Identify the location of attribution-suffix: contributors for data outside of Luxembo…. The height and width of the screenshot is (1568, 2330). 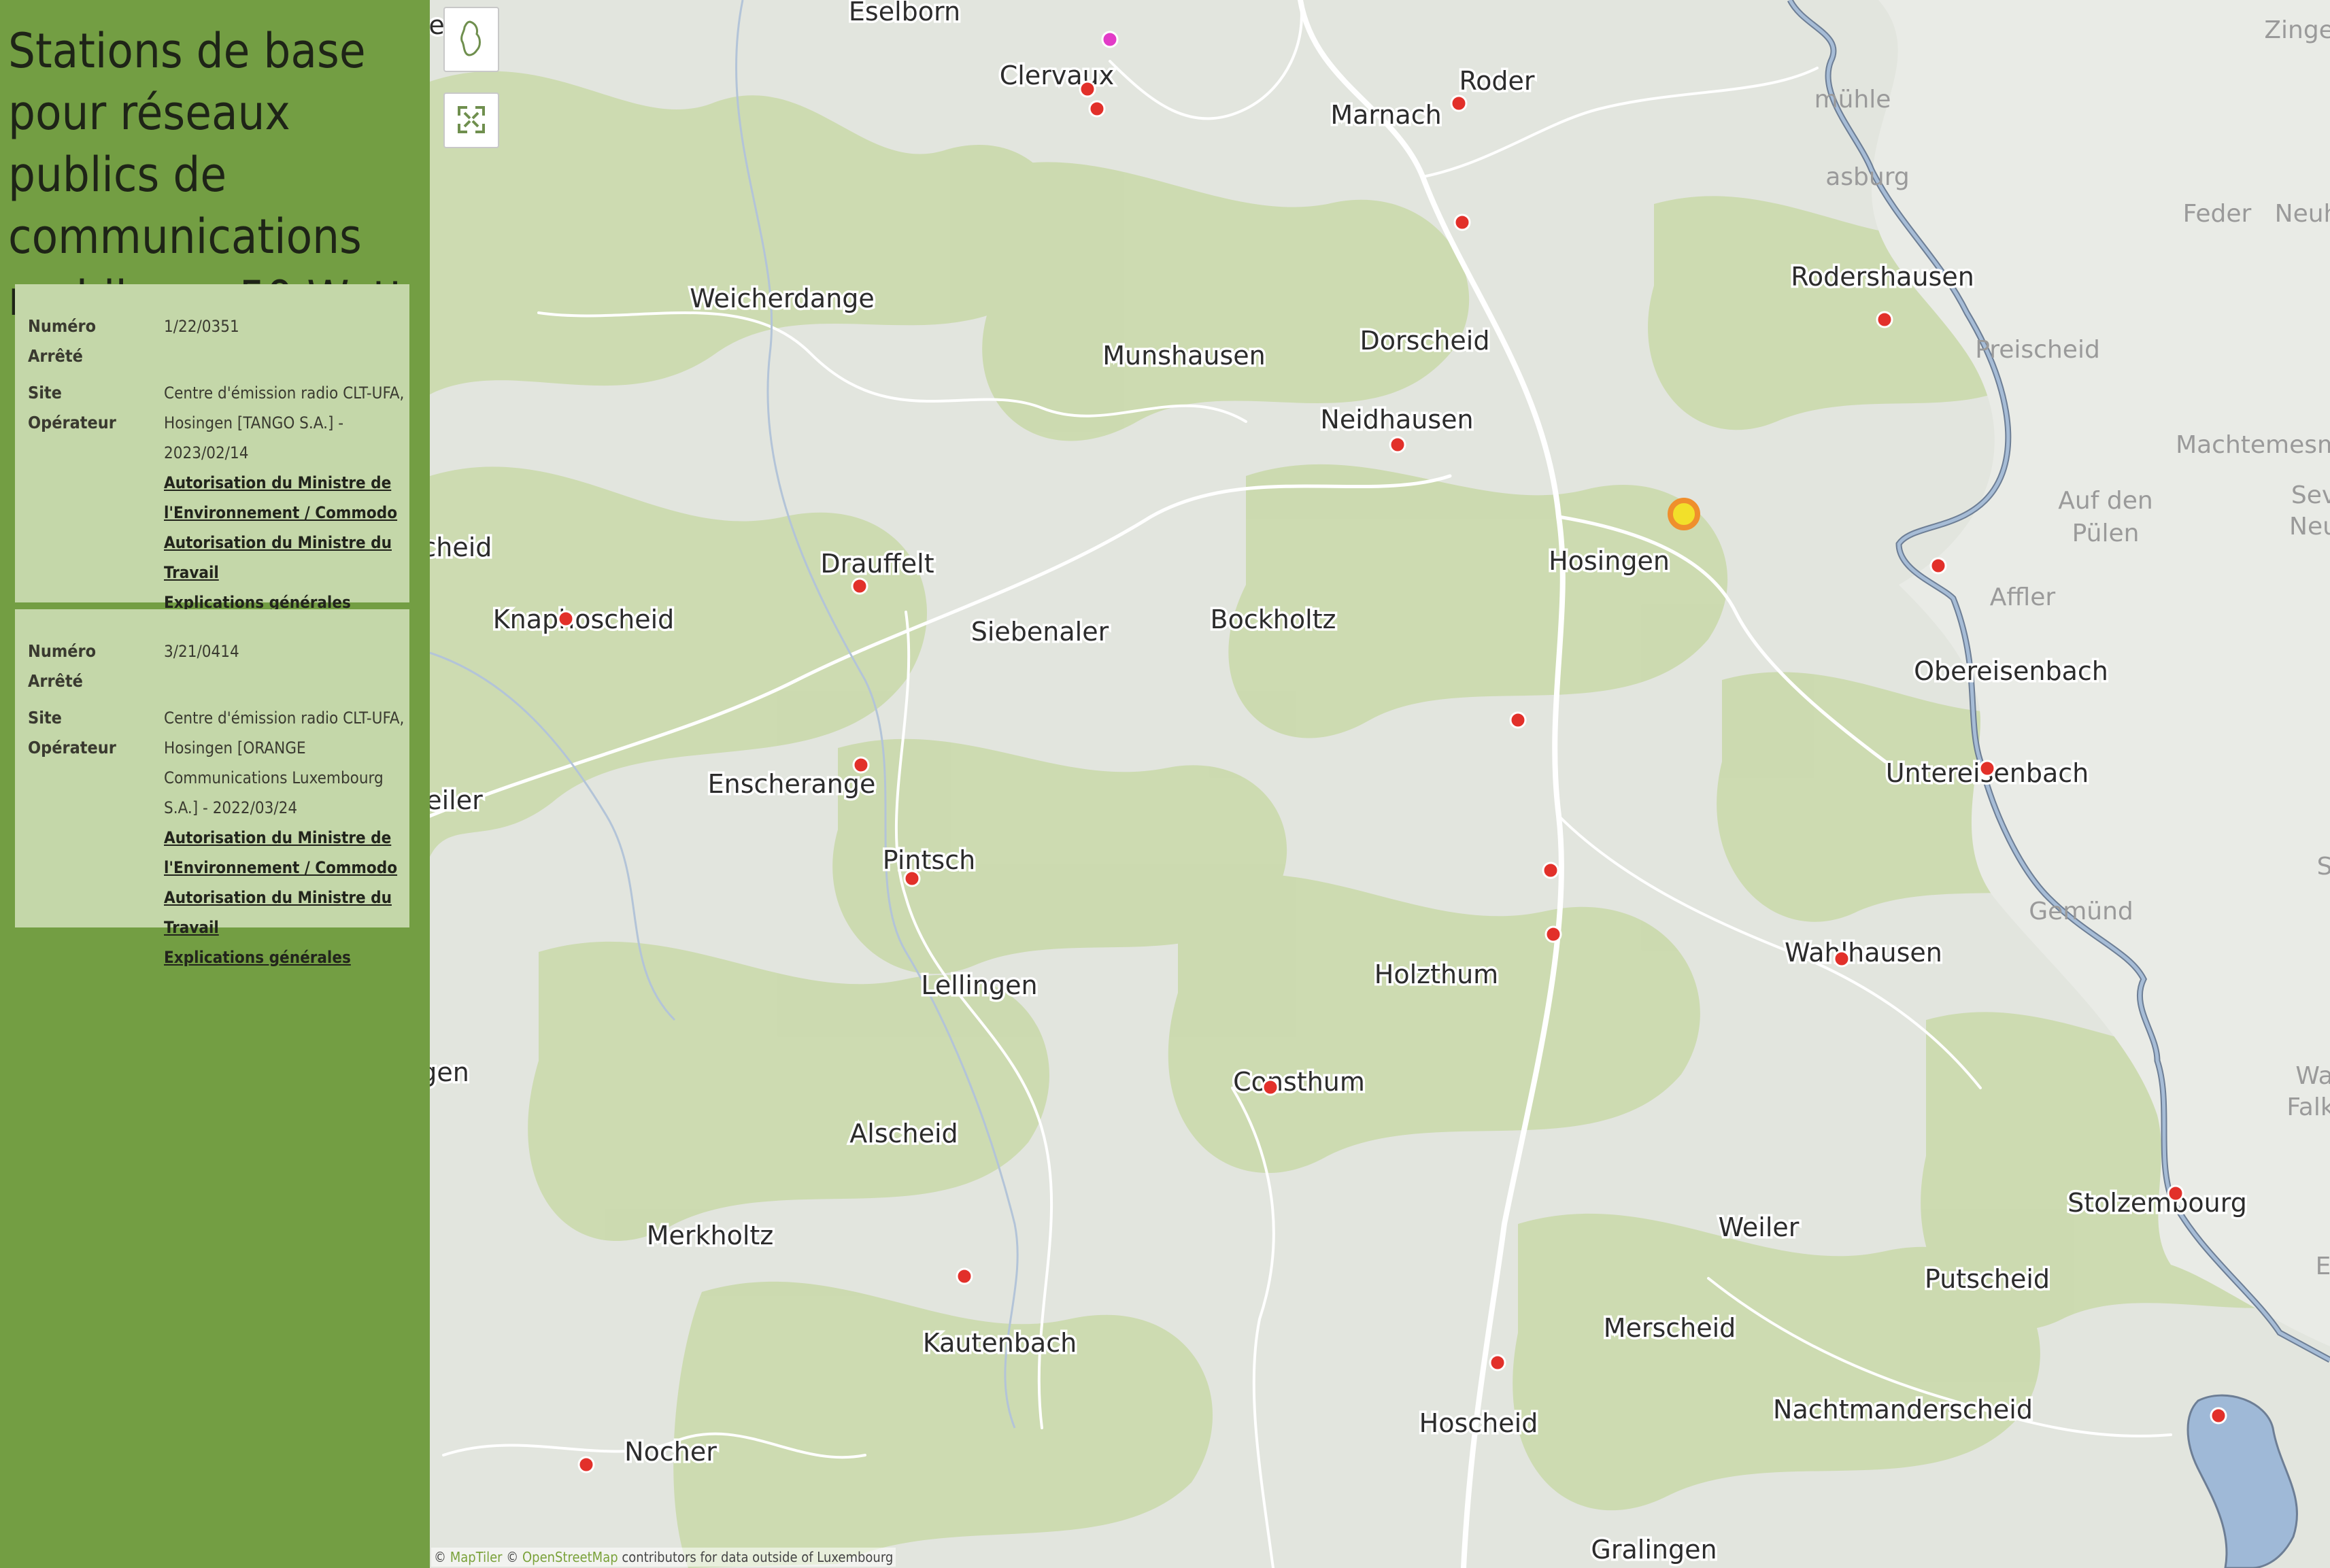
(756, 1557).